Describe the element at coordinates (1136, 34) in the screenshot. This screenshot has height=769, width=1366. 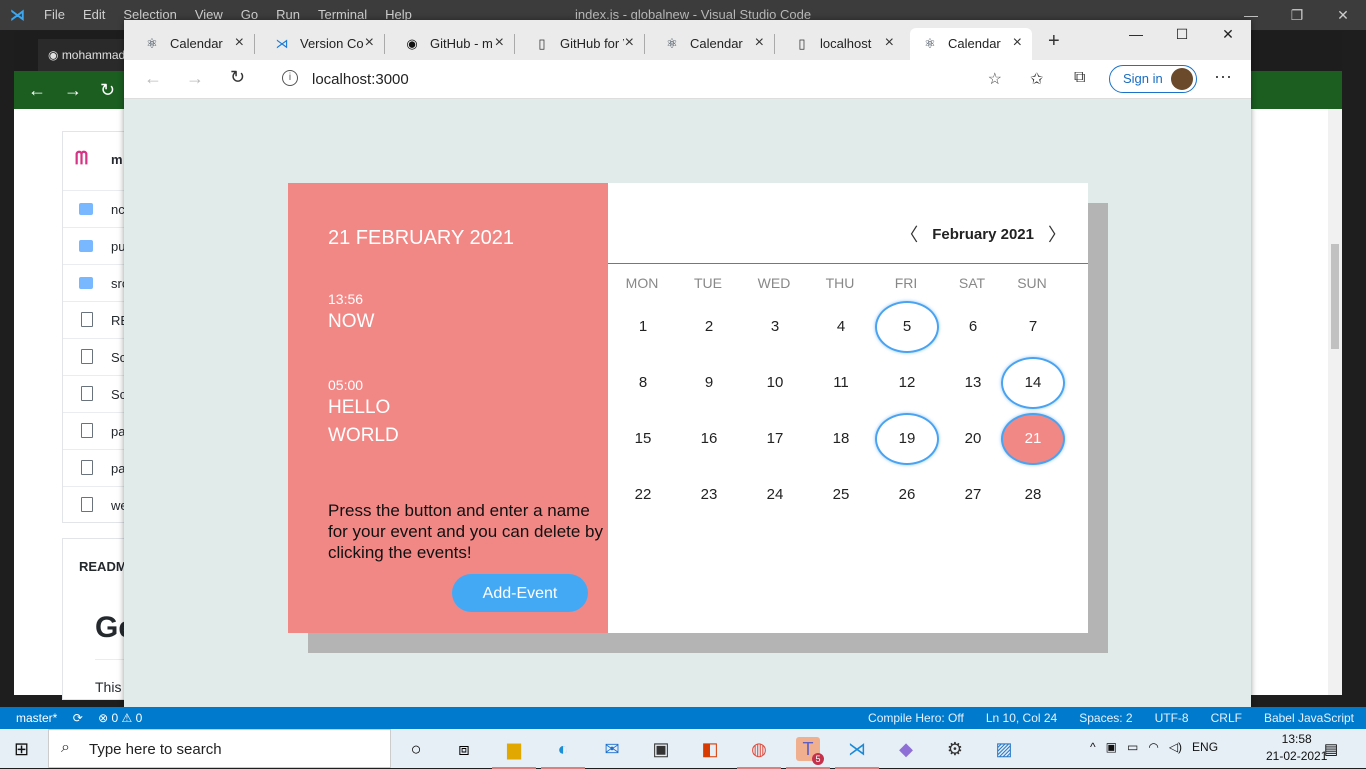
I see `minimize-icon: —` at that location.